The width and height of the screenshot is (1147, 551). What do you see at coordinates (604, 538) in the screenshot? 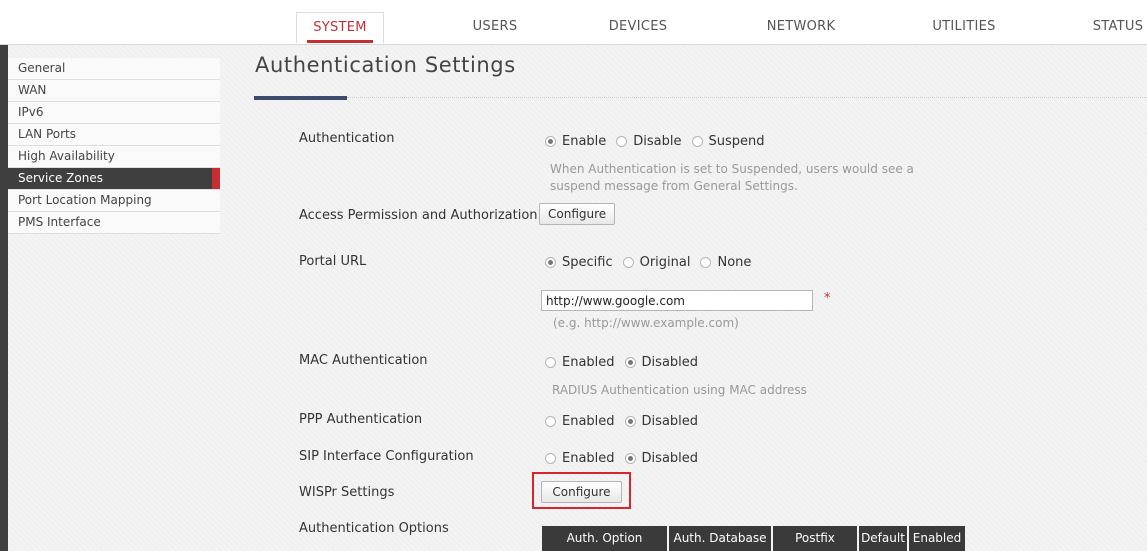
I see `auth-options-col-auth-option: Auth. Option` at bounding box center [604, 538].